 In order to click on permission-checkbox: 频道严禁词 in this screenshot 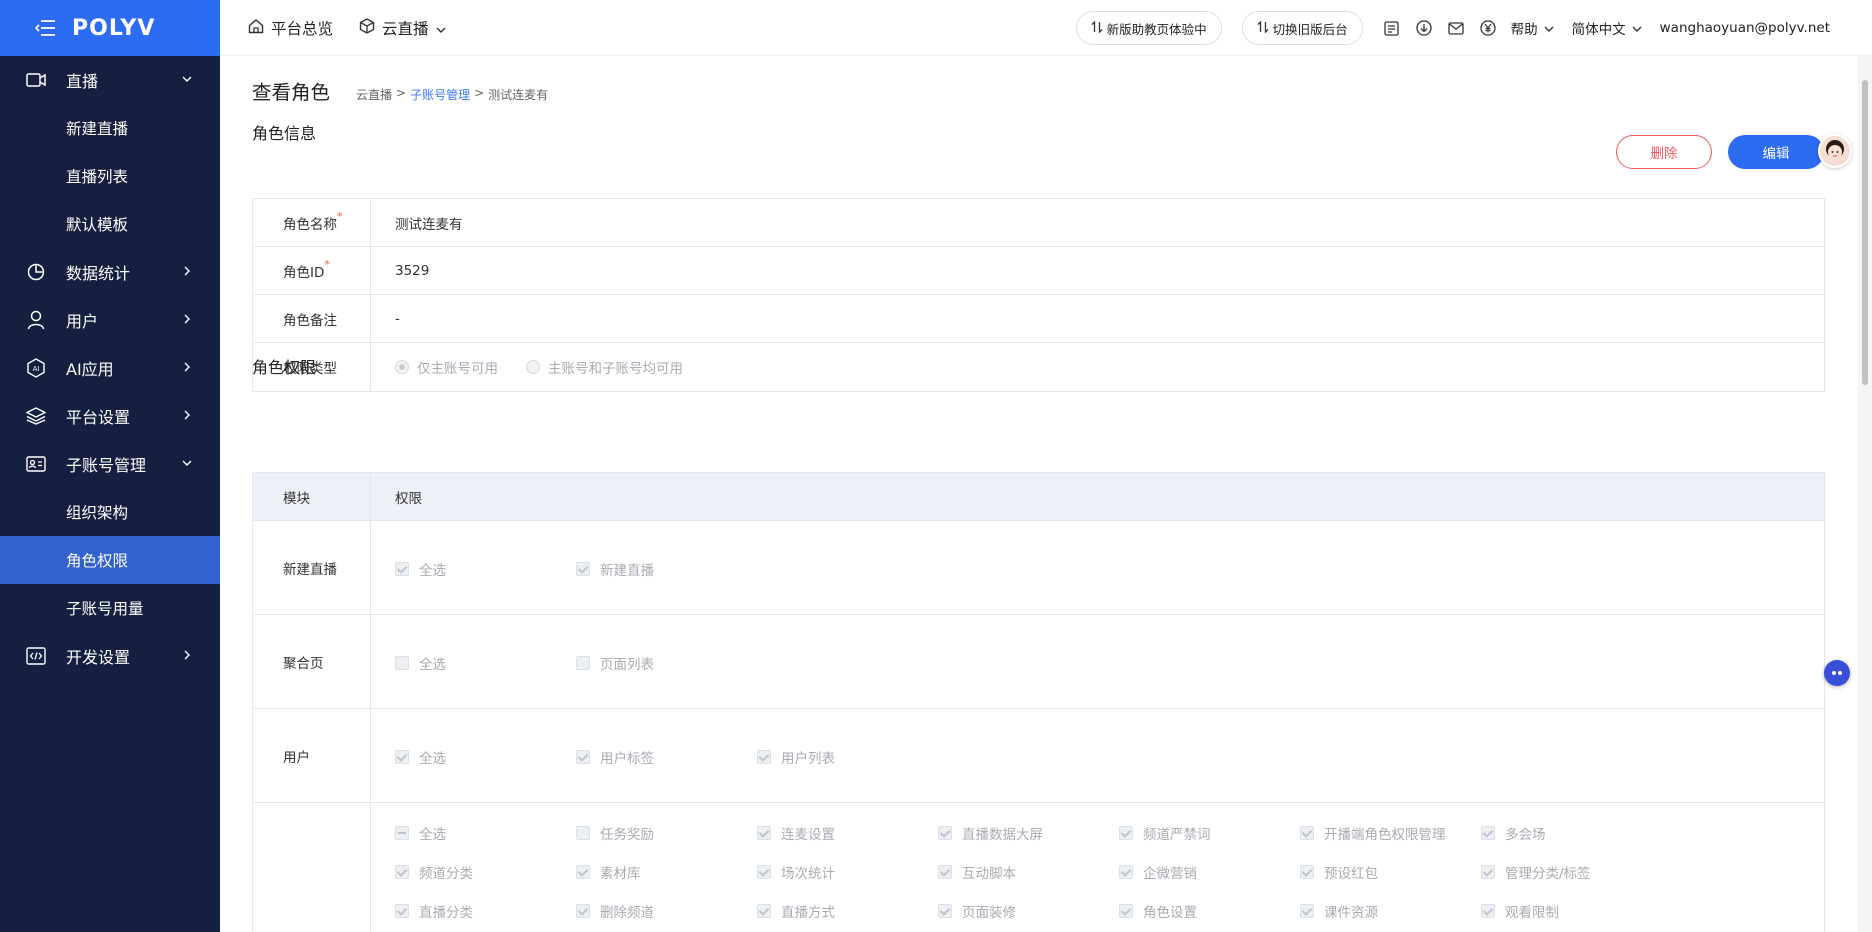, I will do `click(1165, 833)`.